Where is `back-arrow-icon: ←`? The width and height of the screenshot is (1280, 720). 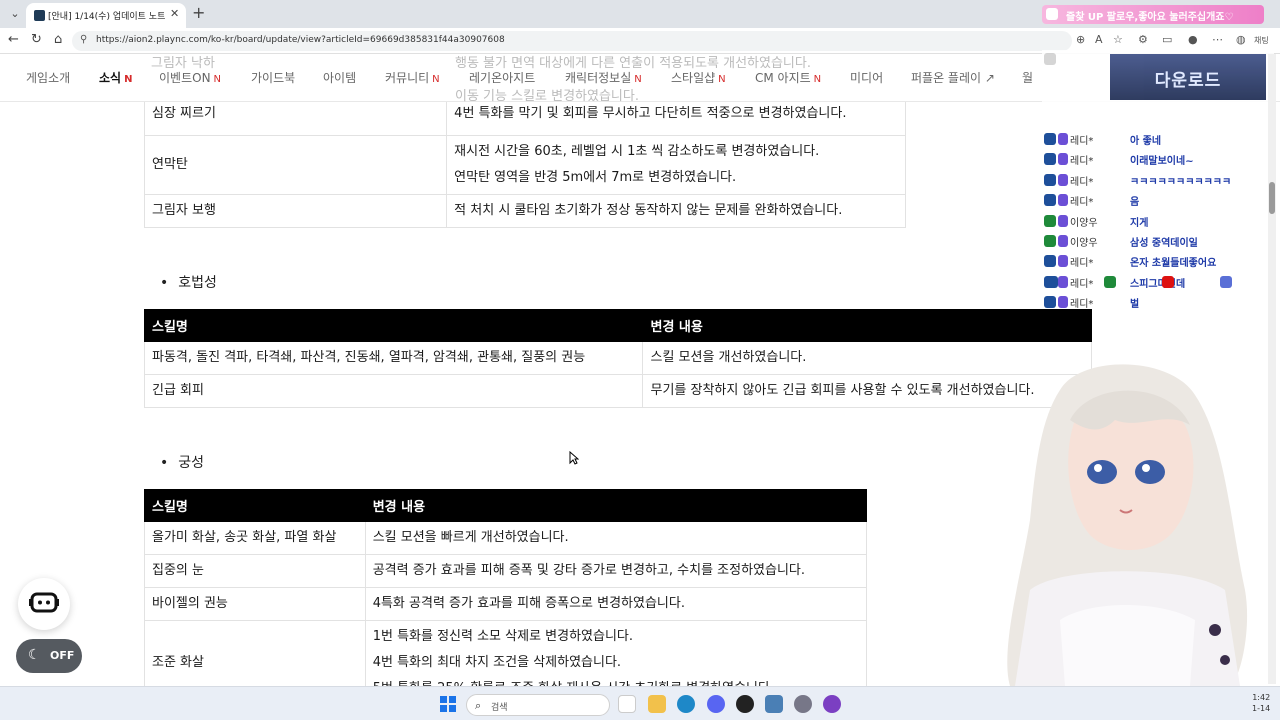
back-arrow-icon: ← is located at coordinates (13, 39).